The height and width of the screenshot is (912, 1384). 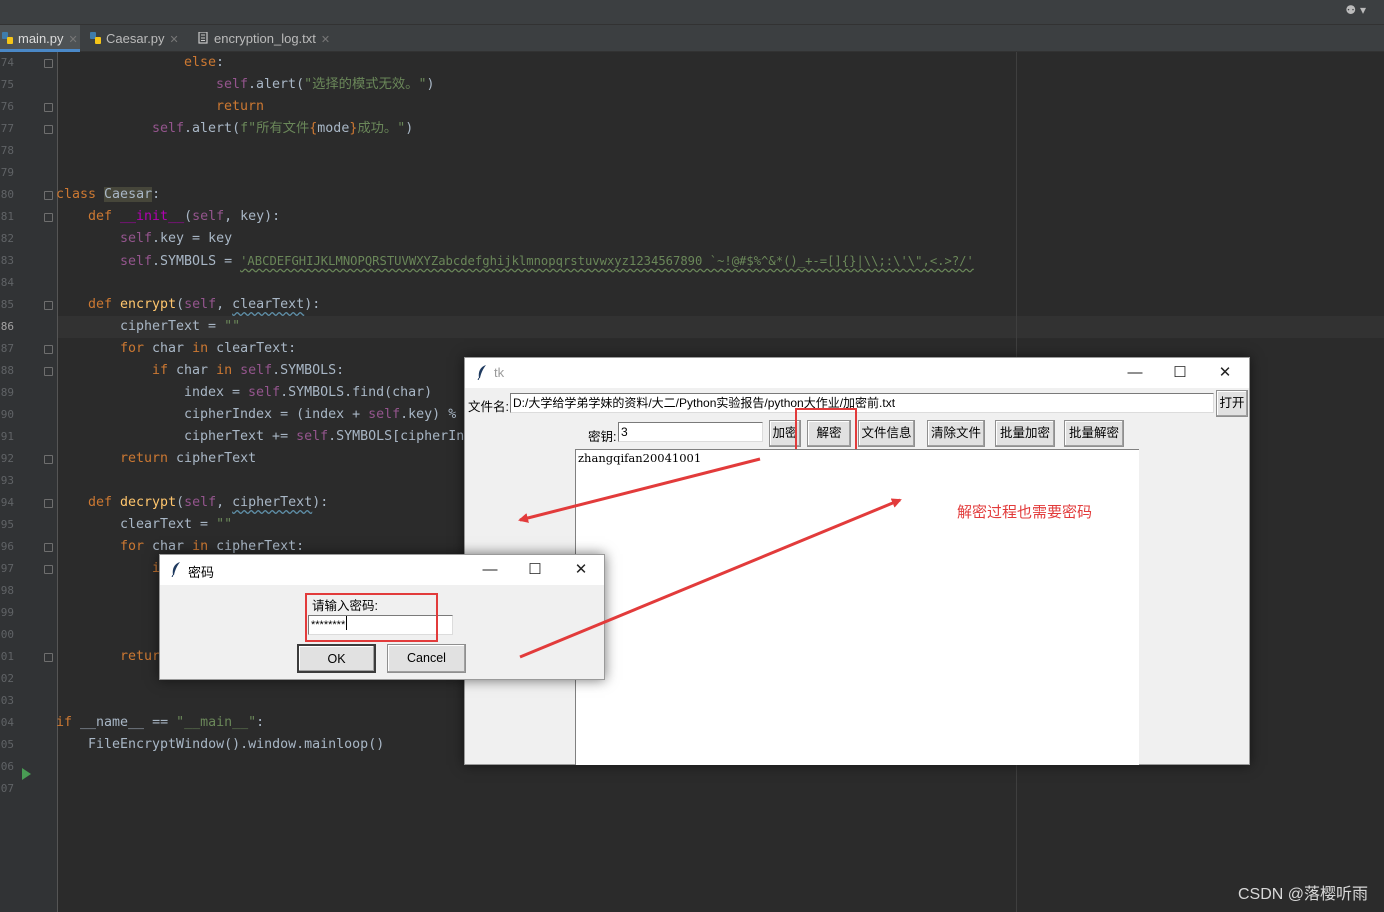 What do you see at coordinates (1025, 512) in the screenshot?
I see `annotation-label: 解密过程也需要密码` at bounding box center [1025, 512].